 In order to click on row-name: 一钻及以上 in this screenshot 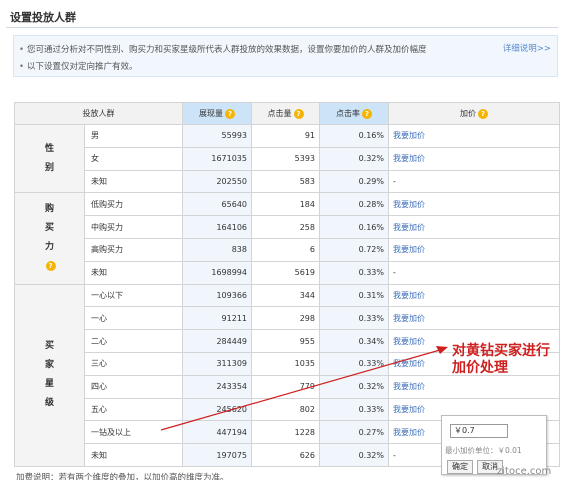, I will do `click(133, 432)`.